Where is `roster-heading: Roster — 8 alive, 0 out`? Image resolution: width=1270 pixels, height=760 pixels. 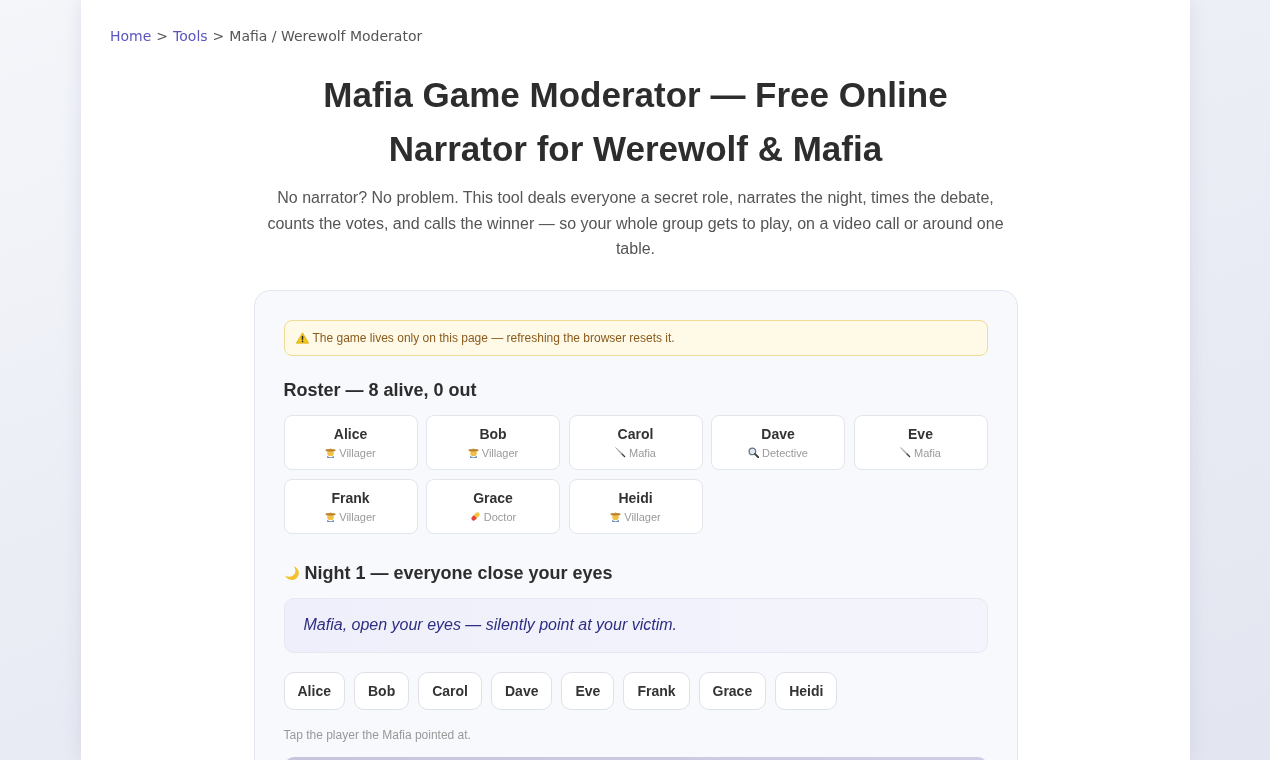
roster-heading: Roster — 8 alive, 0 out is located at coordinates (380, 390).